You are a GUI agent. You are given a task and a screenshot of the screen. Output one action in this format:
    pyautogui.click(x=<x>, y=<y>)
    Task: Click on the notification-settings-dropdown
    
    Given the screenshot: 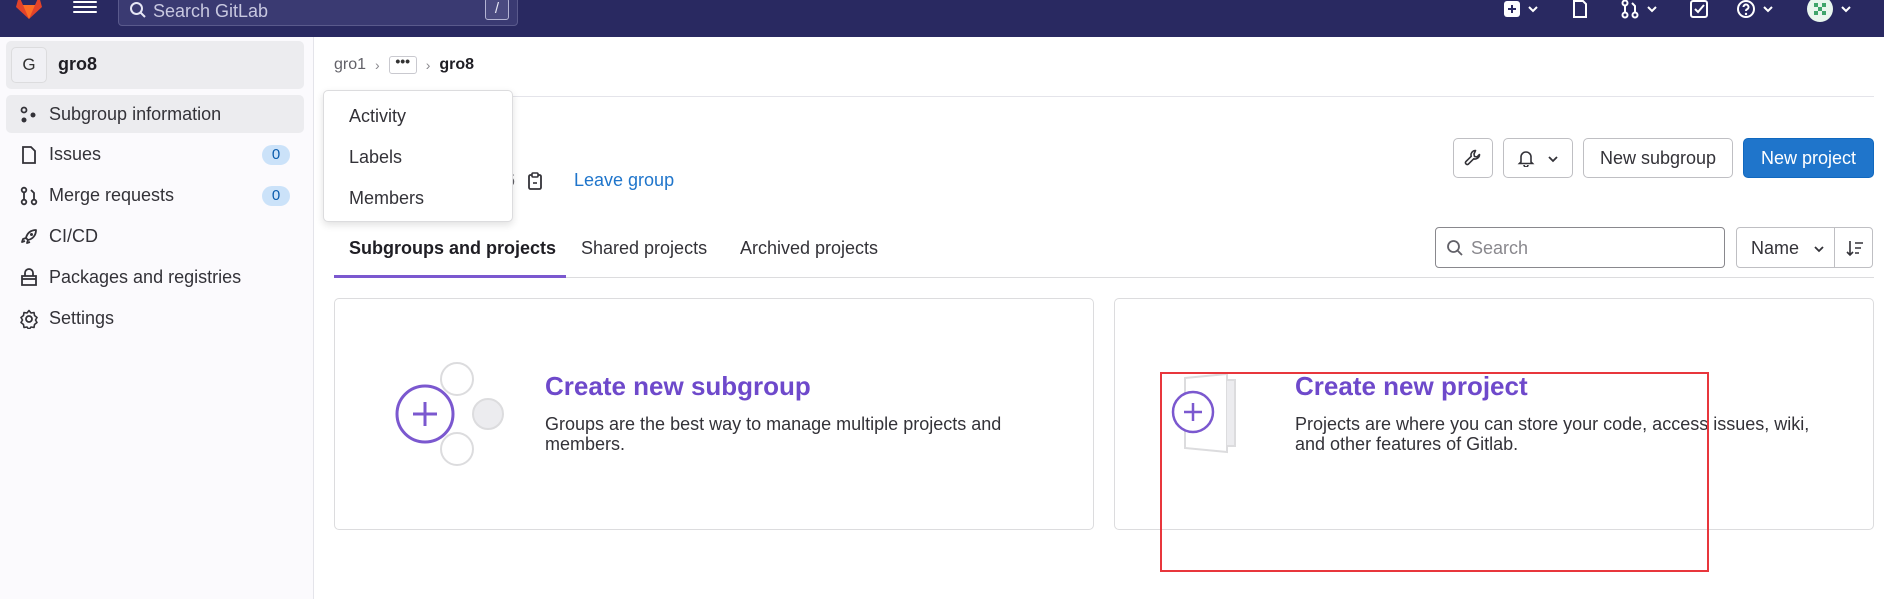 What is the action you would take?
    pyautogui.click(x=1538, y=158)
    